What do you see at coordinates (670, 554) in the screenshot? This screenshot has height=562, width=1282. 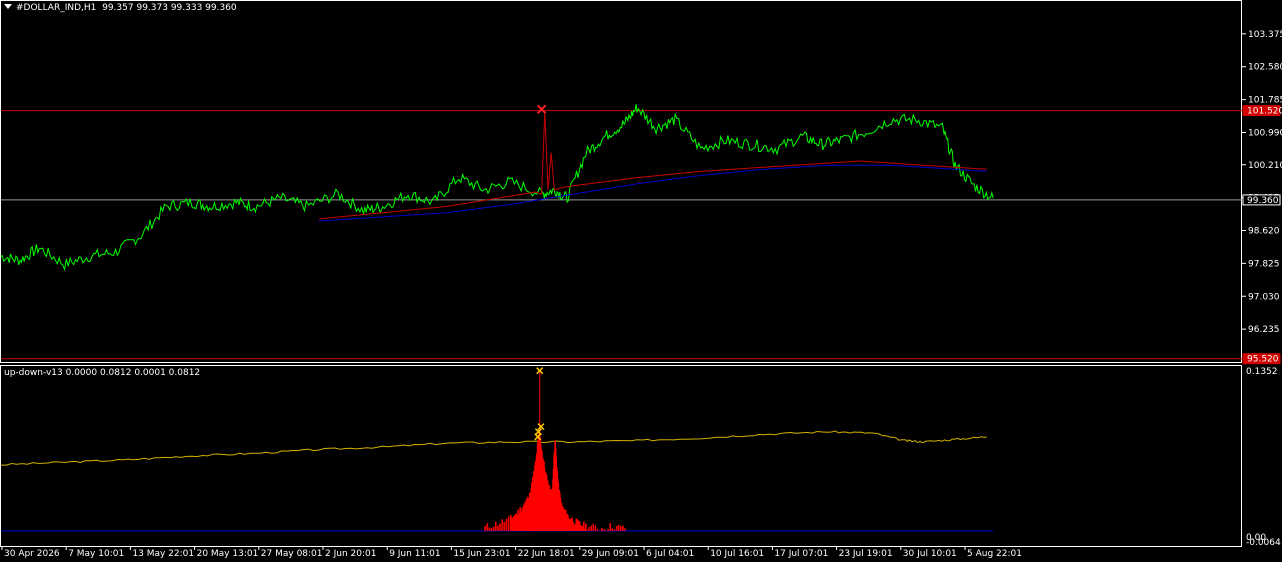 I see `x-tick-label: 6 Jul 04:01` at bounding box center [670, 554].